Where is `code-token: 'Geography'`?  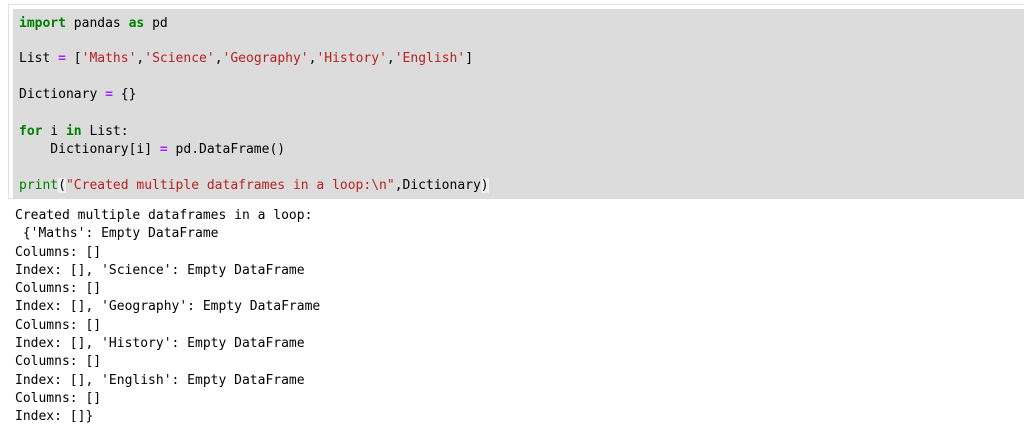
code-token: 'Geography' is located at coordinates (265, 58).